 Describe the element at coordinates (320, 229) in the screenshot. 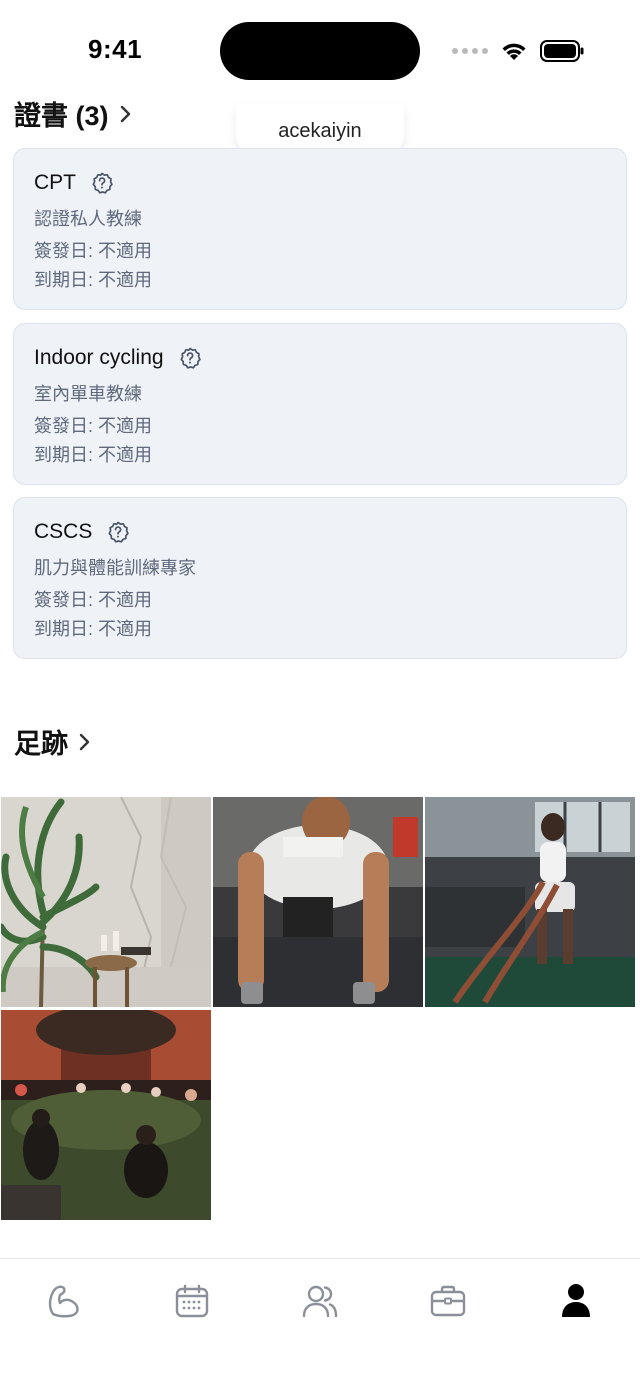

I see `certificate-card: CPT 認證私人教練 簽發日: 不適用 到期日: 不適用` at that location.